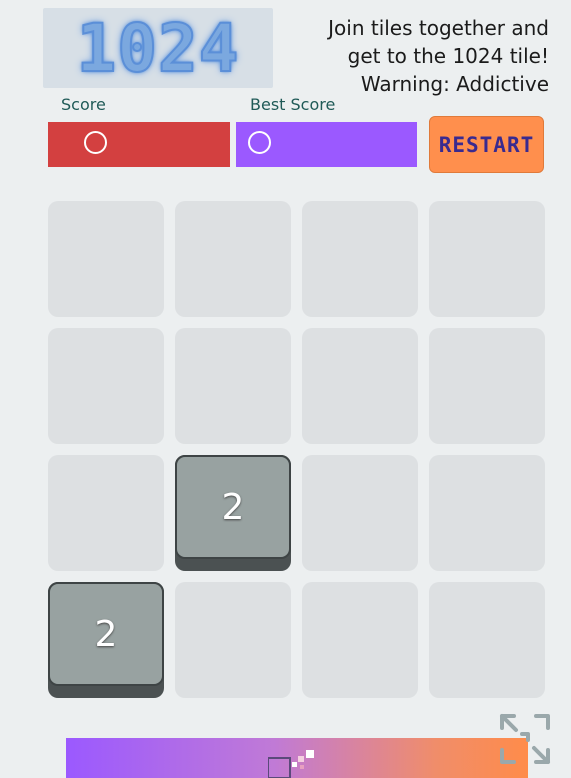  What do you see at coordinates (525, 739) in the screenshot?
I see `fullscreen-icon` at bounding box center [525, 739].